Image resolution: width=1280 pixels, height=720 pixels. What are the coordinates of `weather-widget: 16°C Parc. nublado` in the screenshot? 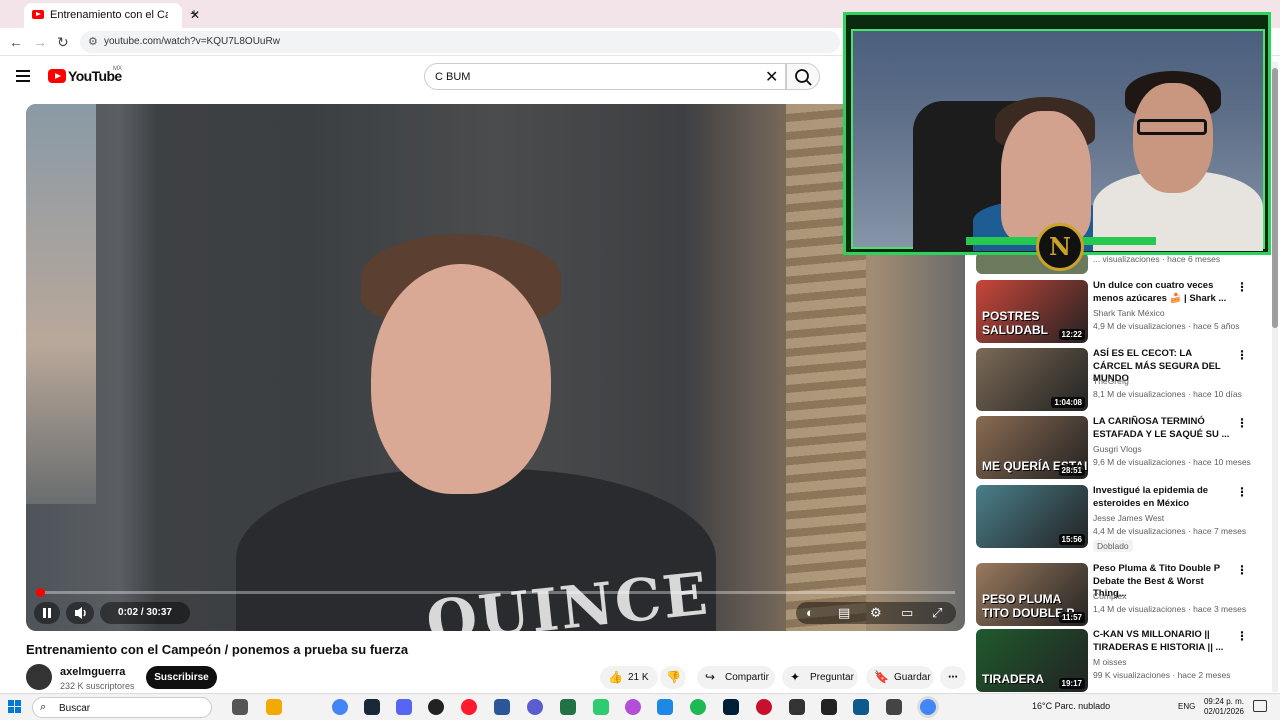 It's located at (1071, 706).